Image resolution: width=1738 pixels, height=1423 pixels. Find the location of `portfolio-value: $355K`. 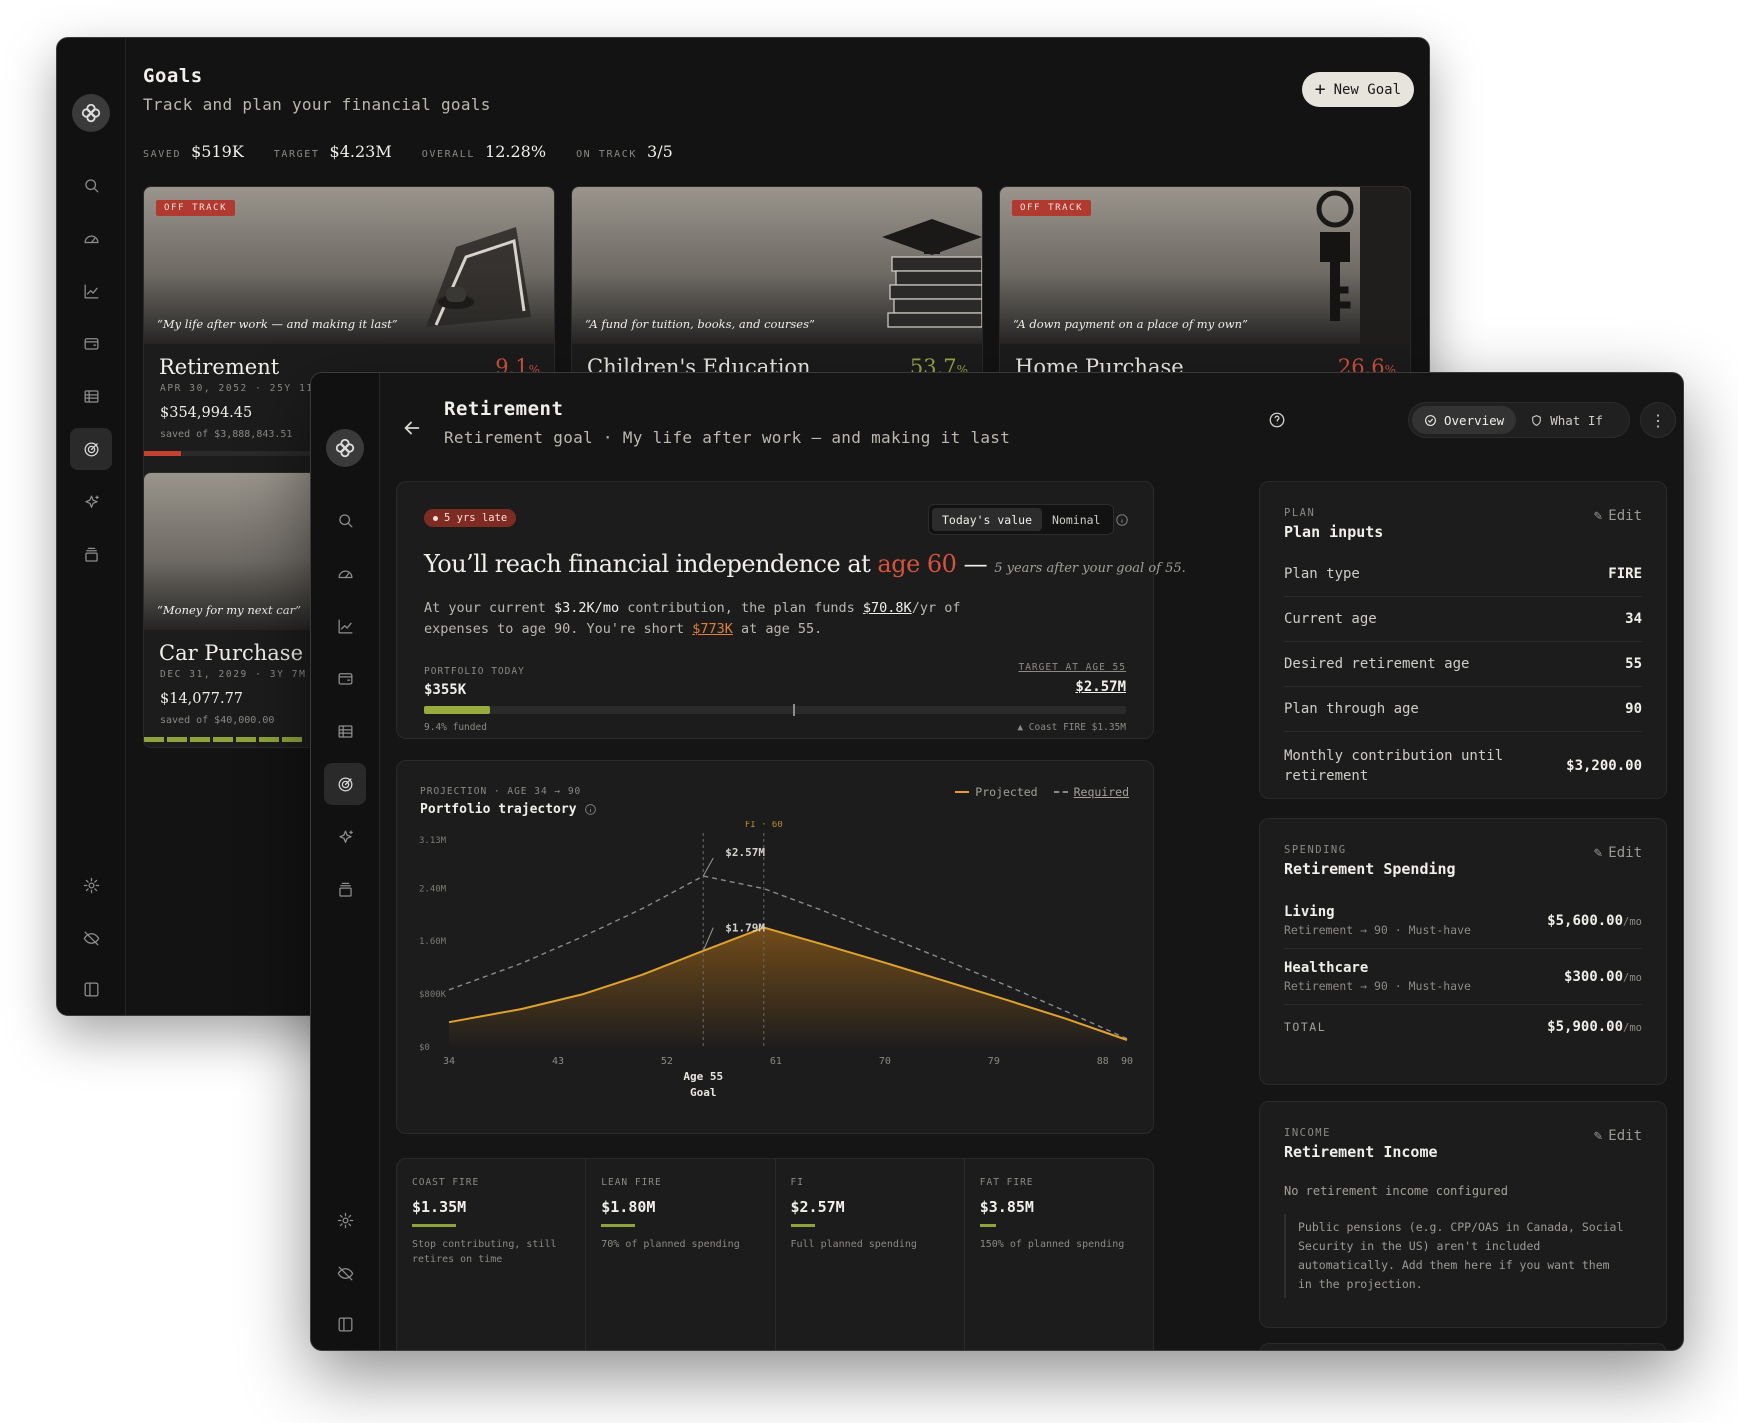

portfolio-value: $355K is located at coordinates (445, 690).